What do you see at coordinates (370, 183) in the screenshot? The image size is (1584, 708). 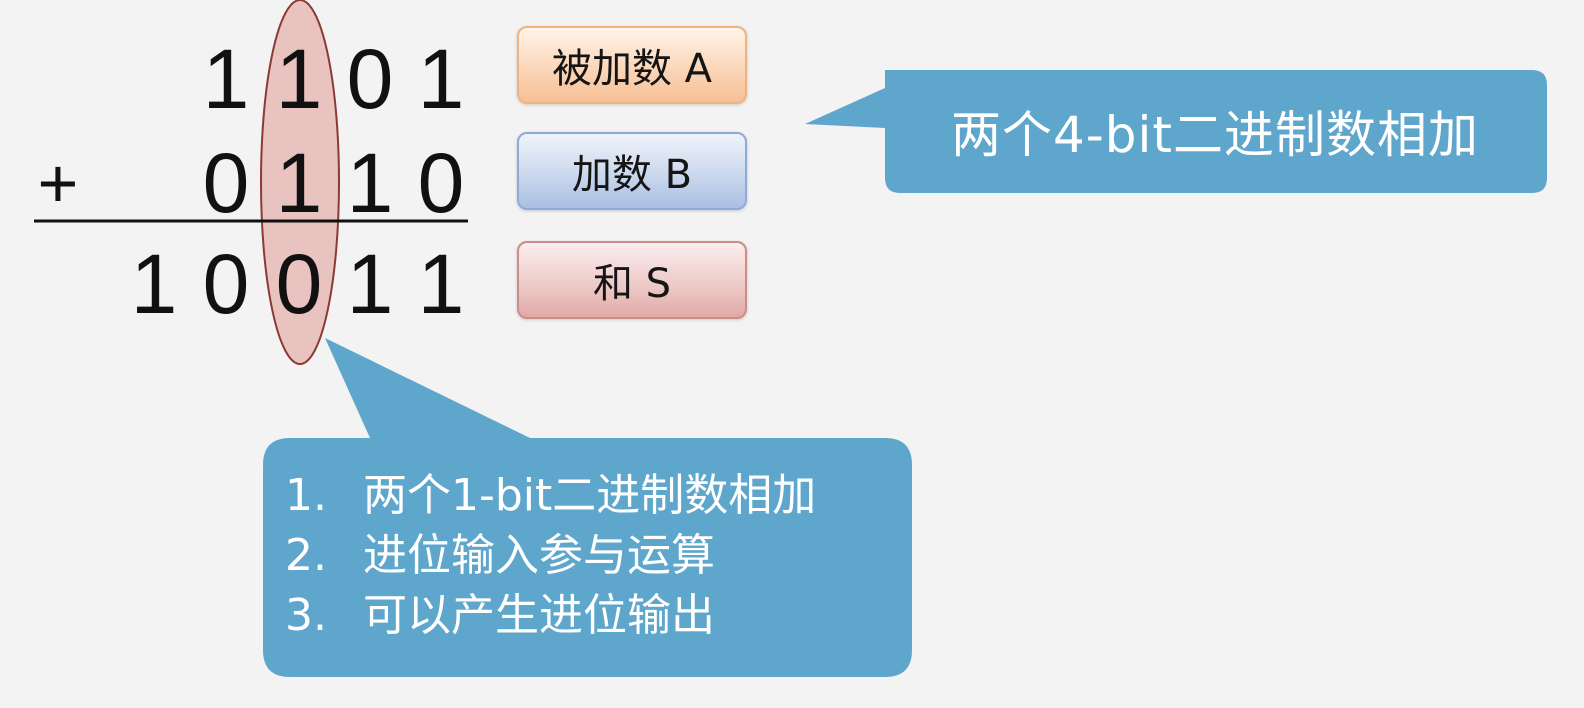 I see `digit-b-2: 1` at bounding box center [370, 183].